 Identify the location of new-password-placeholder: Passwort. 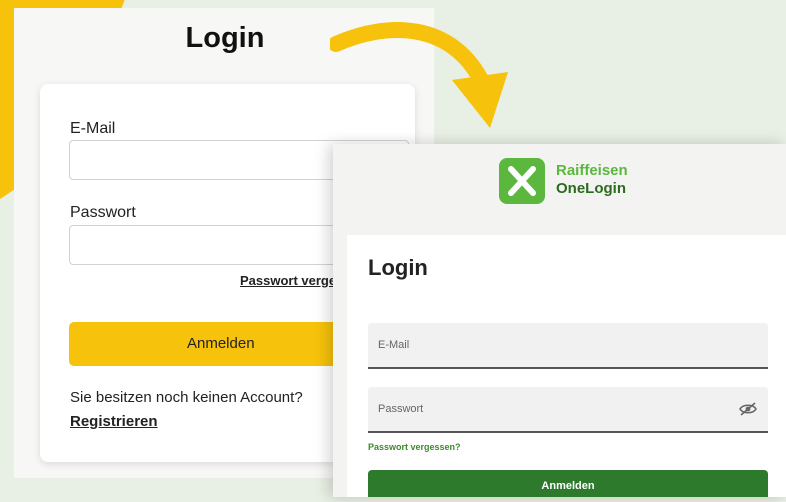
(401, 409).